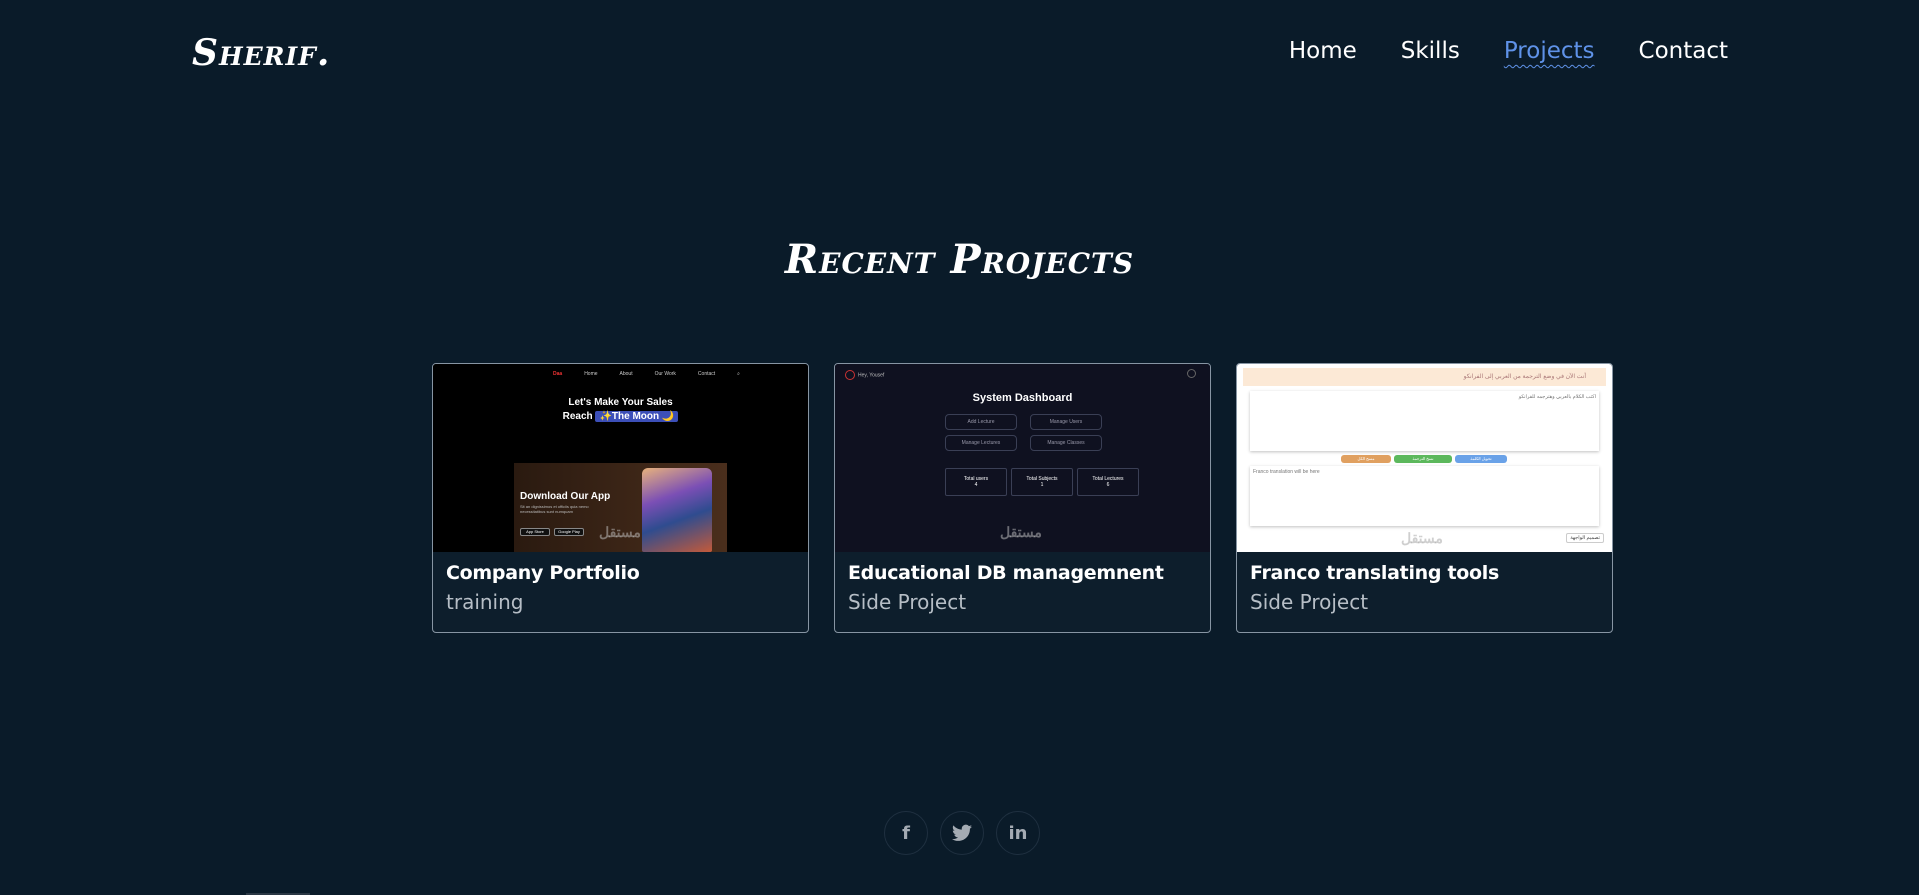 The image size is (1919, 895). Describe the element at coordinates (665, 374) in the screenshot. I see `thumb-nav-item: Our Work` at that location.